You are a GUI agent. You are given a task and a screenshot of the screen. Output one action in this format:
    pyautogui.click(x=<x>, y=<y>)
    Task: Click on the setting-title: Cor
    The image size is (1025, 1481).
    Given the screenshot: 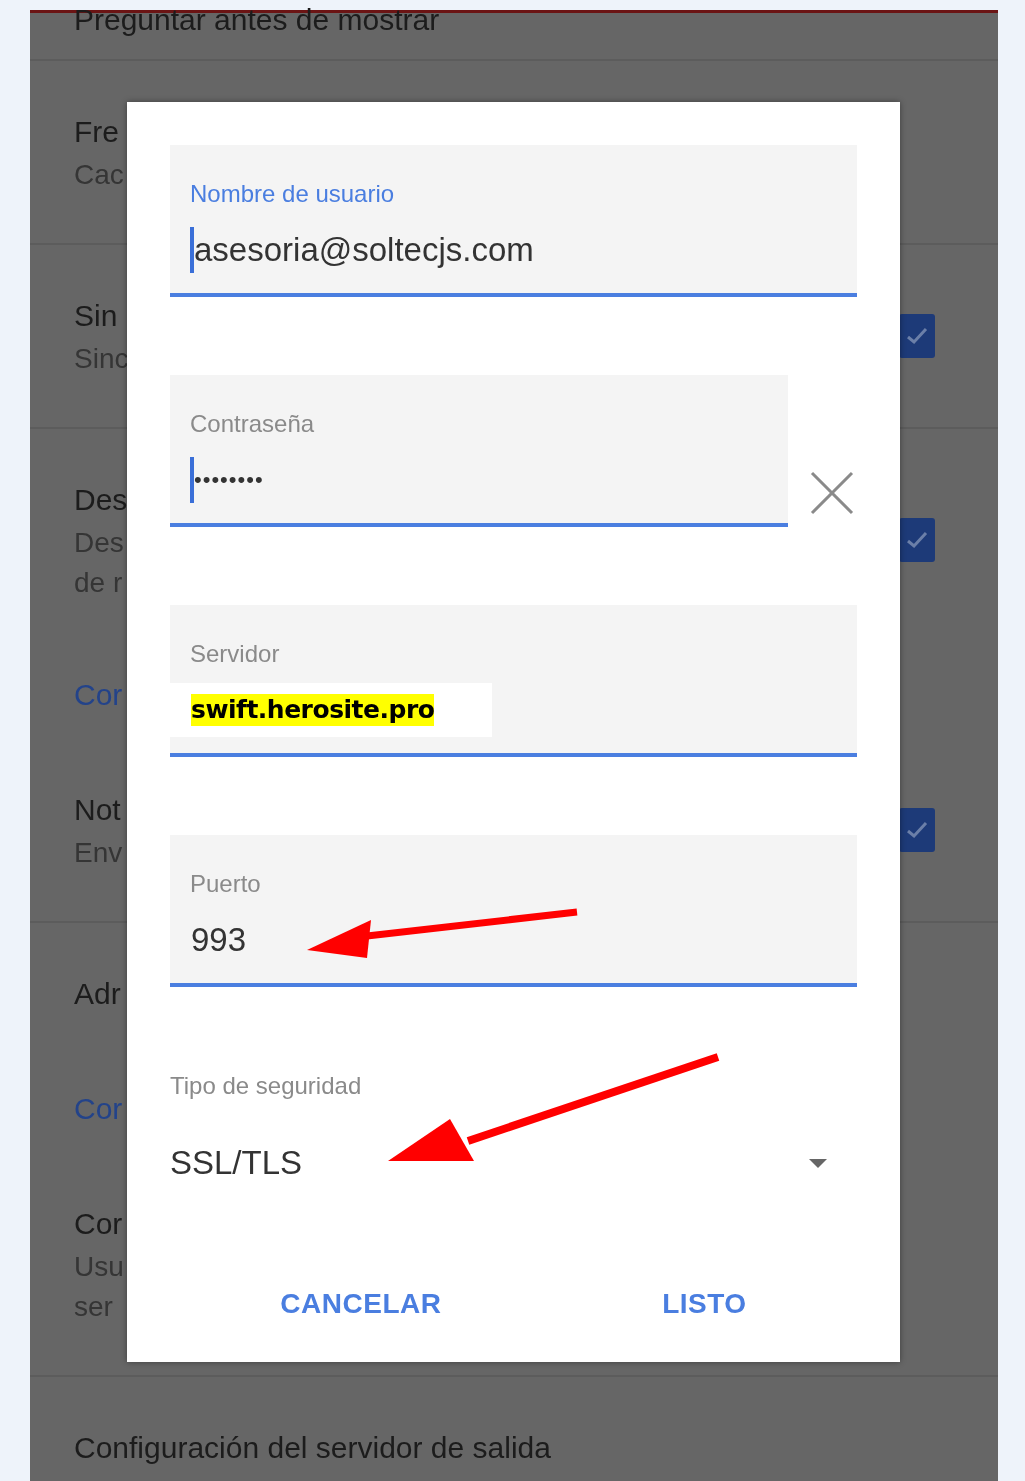 What is the action you would take?
    pyautogui.click(x=98, y=1224)
    